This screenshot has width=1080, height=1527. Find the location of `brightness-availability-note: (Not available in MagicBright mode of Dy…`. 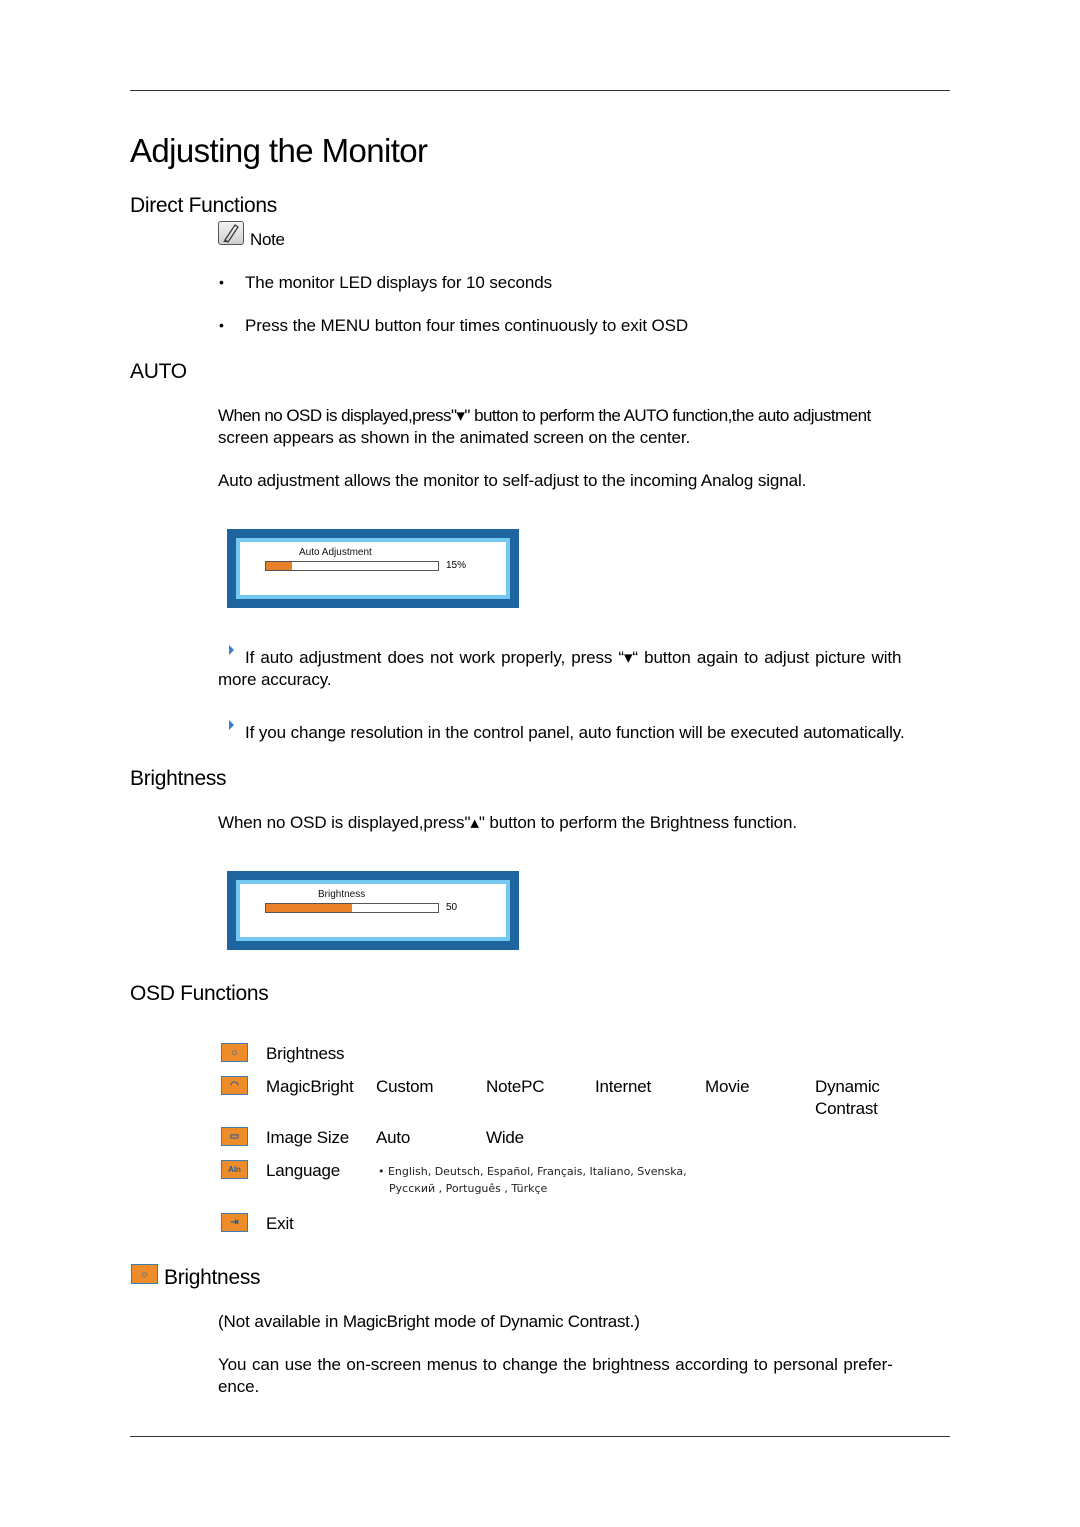

brightness-availability-note: (Not available in MagicBright mode of Dy… is located at coordinates (429, 1321).